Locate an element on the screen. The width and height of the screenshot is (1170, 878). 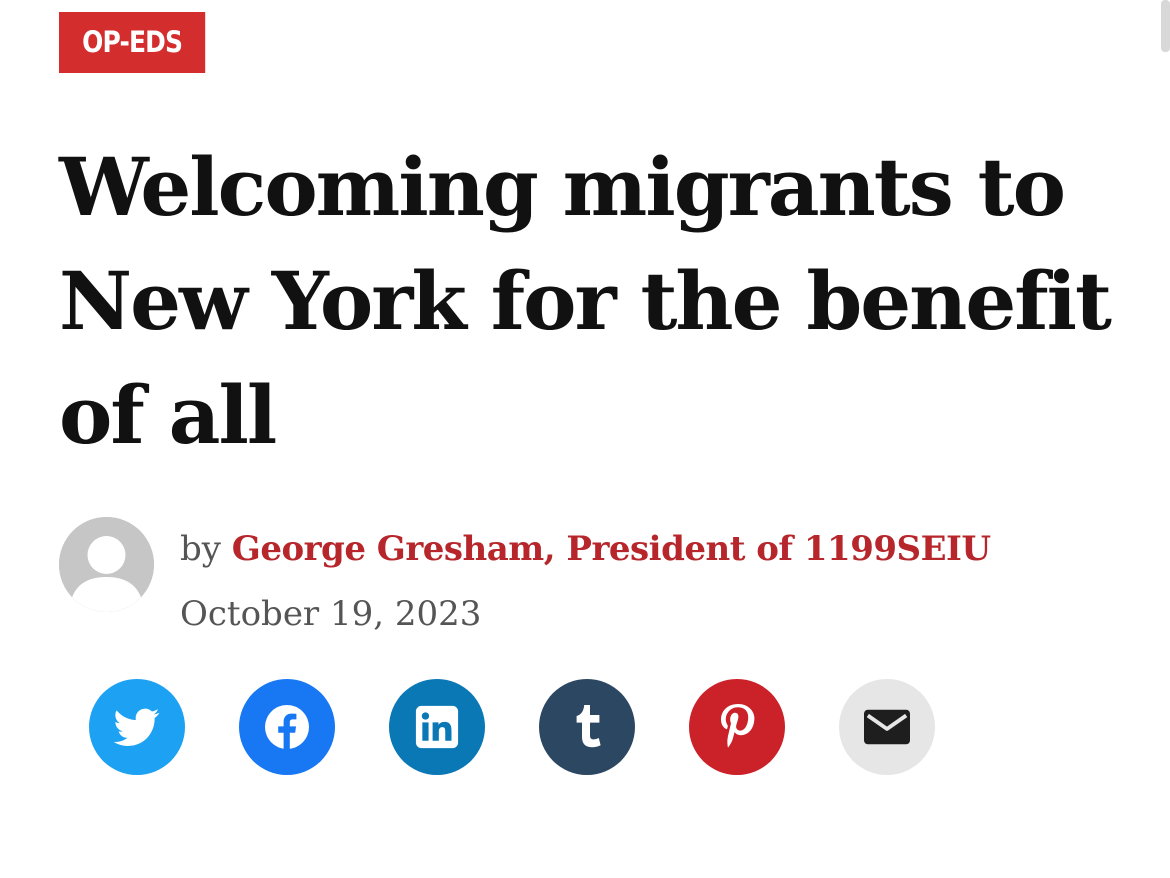
byline-prefix: by is located at coordinates (200, 549).